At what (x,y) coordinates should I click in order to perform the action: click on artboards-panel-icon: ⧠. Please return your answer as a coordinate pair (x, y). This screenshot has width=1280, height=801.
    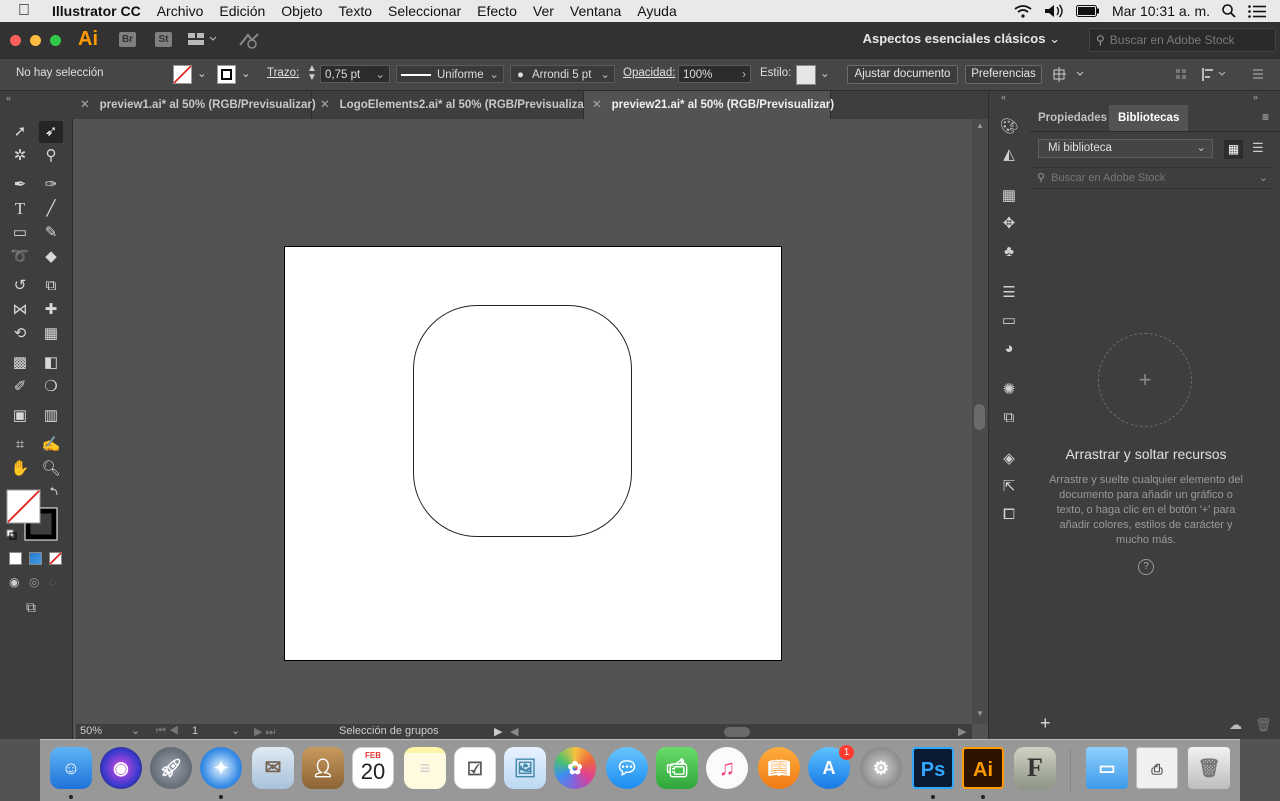
    Looking at the image, I should click on (1009, 515).